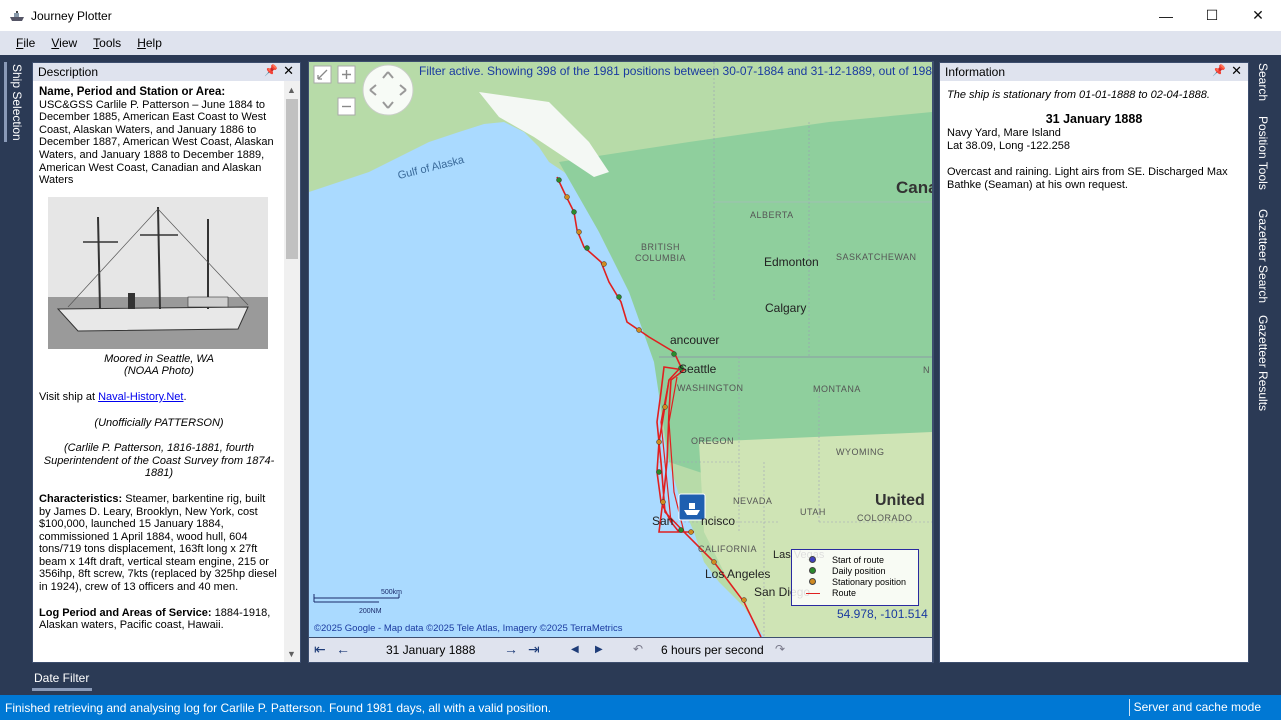 This screenshot has height=720, width=1281. What do you see at coordinates (291, 90) in the screenshot?
I see `scroll-up-icon: ▲` at bounding box center [291, 90].